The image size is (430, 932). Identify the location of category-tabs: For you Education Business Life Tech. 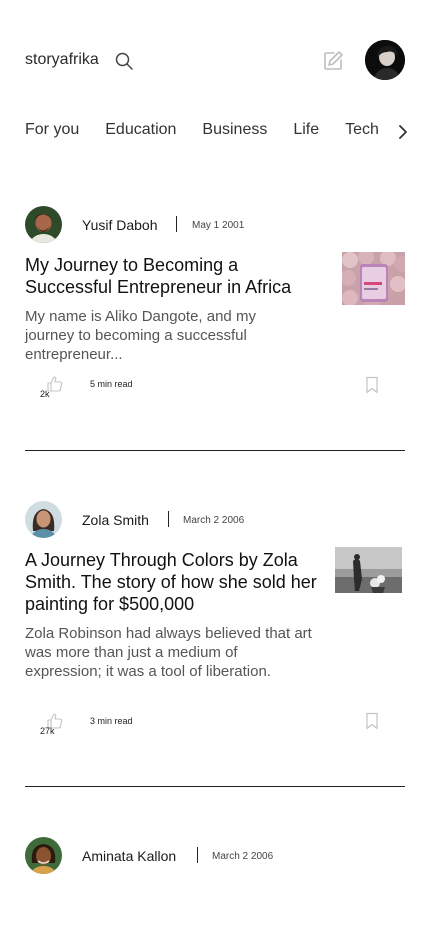
(215, 132).